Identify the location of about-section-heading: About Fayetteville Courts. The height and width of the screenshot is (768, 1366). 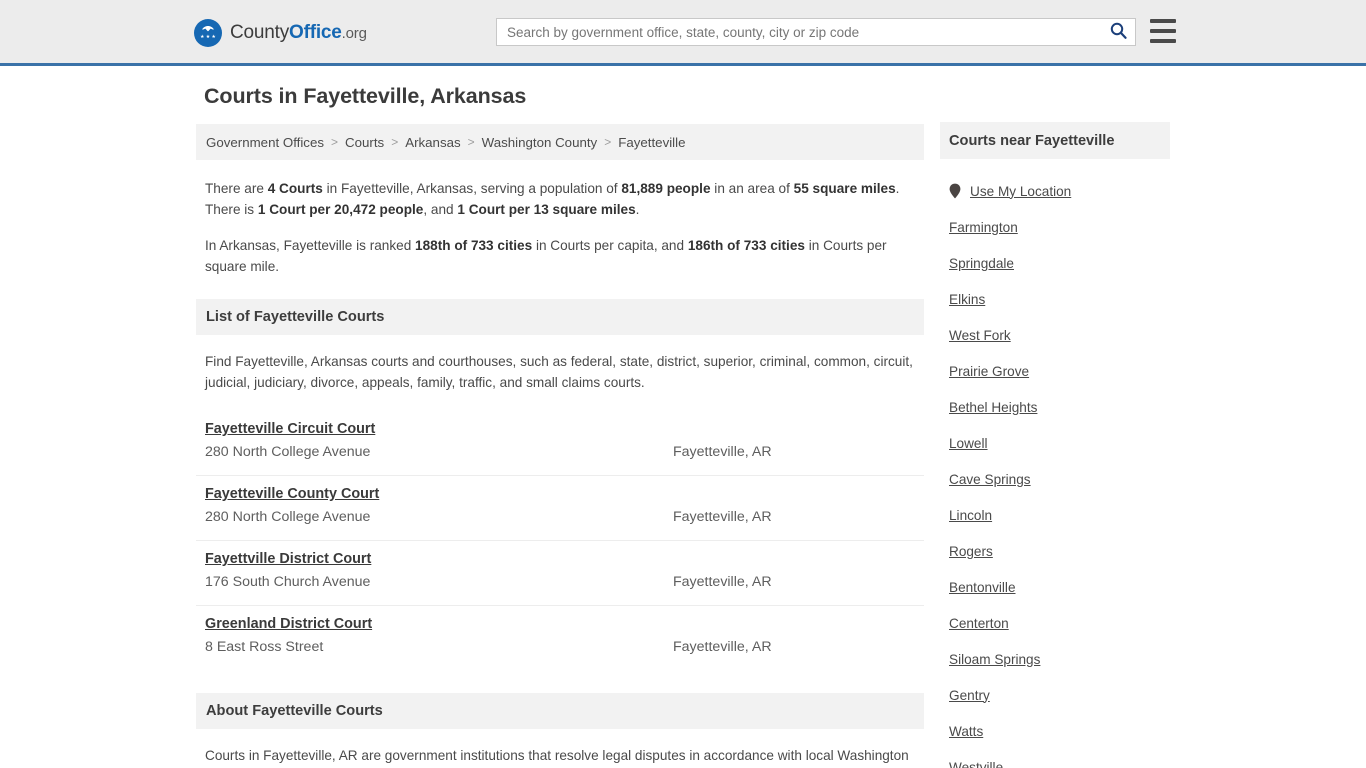
(560, 711).